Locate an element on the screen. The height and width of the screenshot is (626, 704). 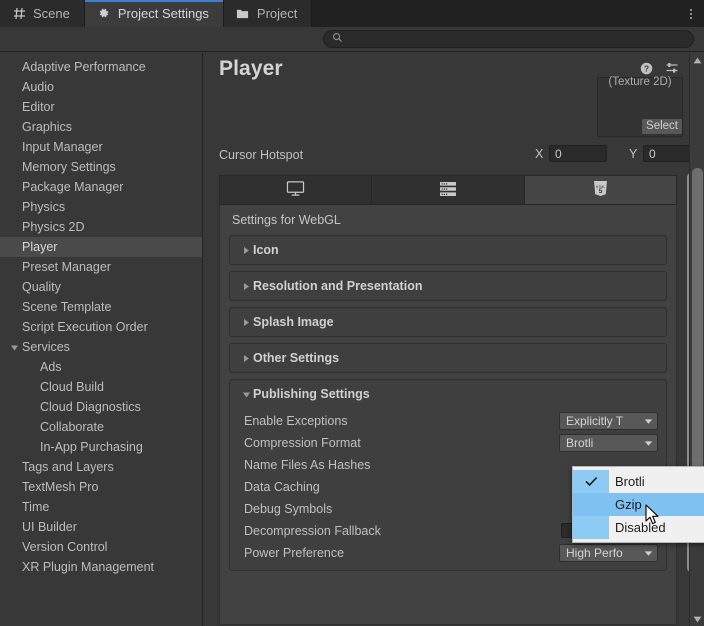
sidebar-item-label: Quality is located at coordinates (41, 287).